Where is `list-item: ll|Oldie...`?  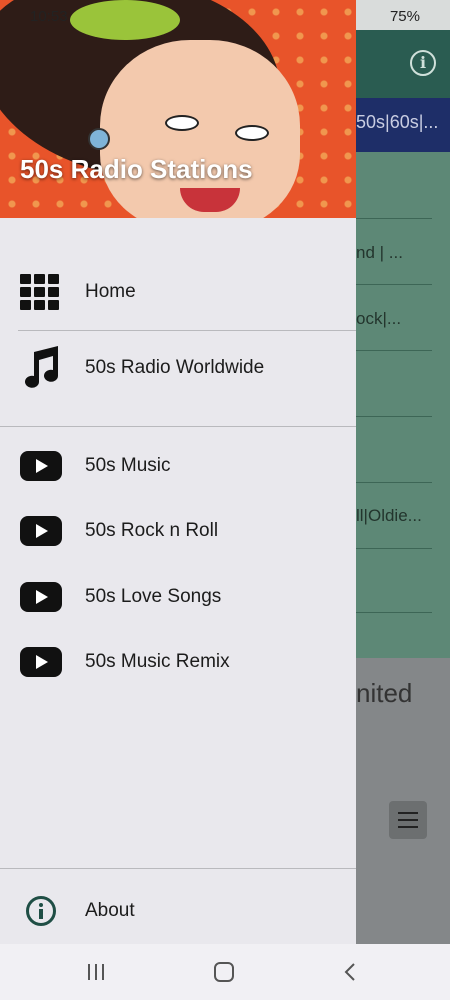 list-item: ll|Oldie... is located at coordinates (389, 516).